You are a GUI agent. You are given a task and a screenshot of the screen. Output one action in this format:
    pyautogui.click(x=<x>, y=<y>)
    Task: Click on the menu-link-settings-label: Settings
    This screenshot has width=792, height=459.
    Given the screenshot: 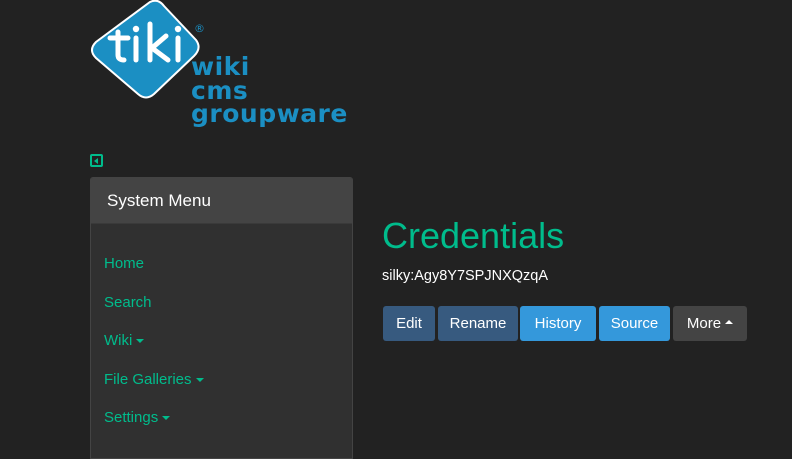 What is the action you would take?
    pyautogui.click(x=131, y=417)
    